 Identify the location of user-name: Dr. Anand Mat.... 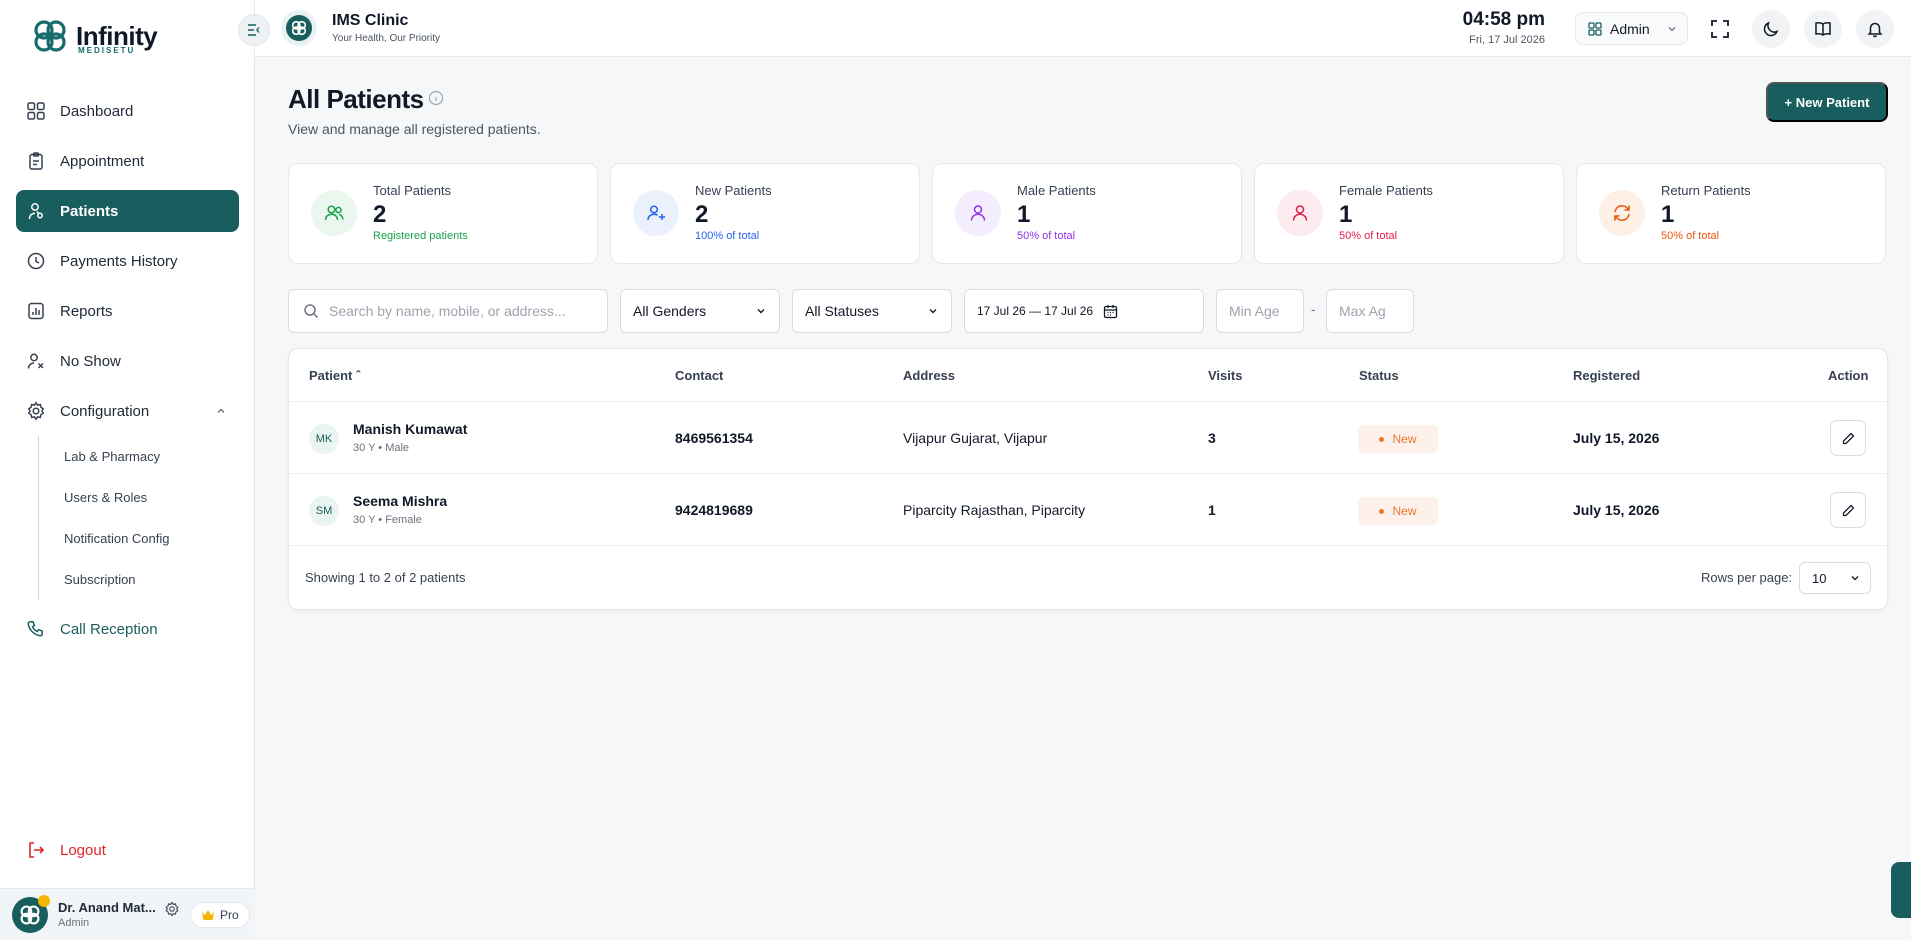
(107, 907).